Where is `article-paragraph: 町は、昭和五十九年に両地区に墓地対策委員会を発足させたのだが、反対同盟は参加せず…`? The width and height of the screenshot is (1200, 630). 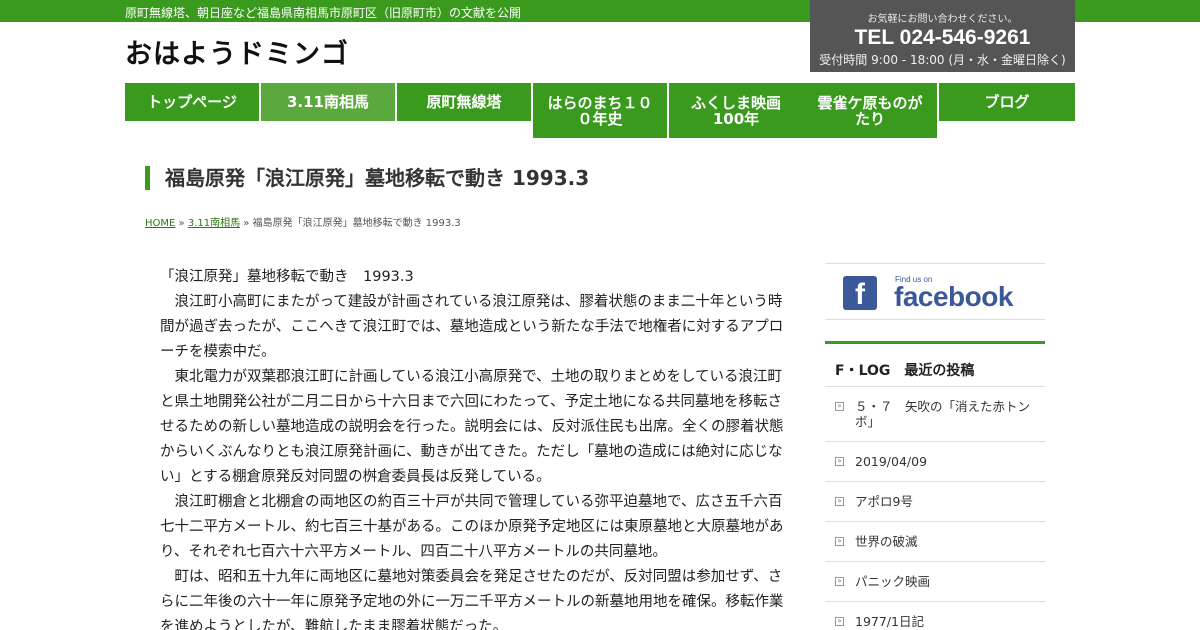
article-paragraph: 町は、昭和五十九年に両地区に墓地対策委員会を発足させたのだが、反対同盟は参加せず… is located at coordinates (472, 599).